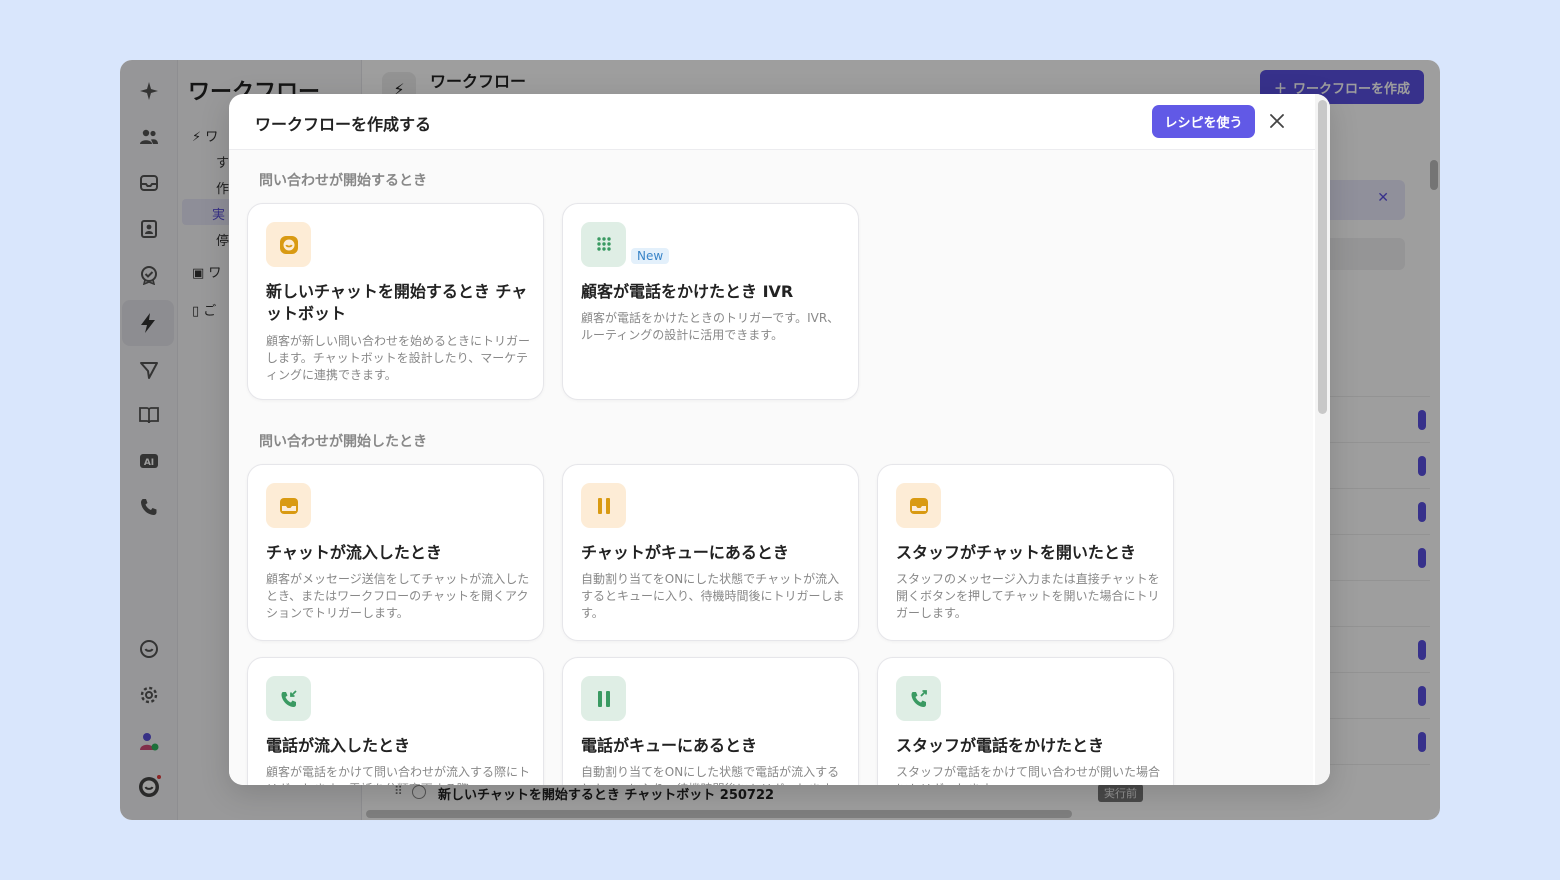  Describe the element at coordinates (918, 698) in the screenshot. I see `phone-outgoing-icon` at that location.